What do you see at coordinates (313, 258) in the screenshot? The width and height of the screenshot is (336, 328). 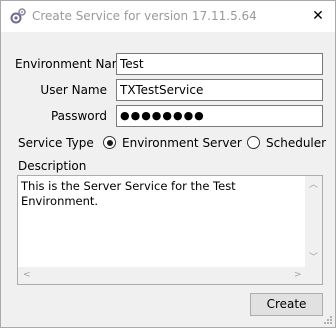 I see `scroll-down-icon: ﹀` at bounding box center [313, 258].